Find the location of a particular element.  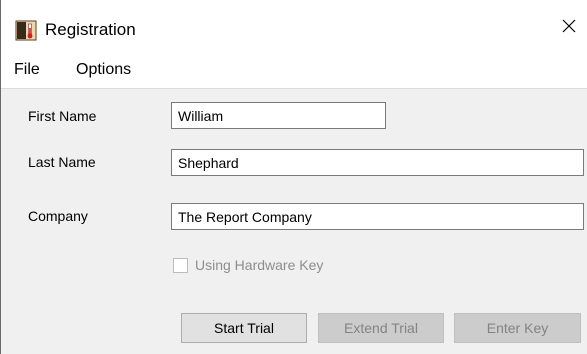

last-name-label: Last Name is located at coordinates (62, 162).